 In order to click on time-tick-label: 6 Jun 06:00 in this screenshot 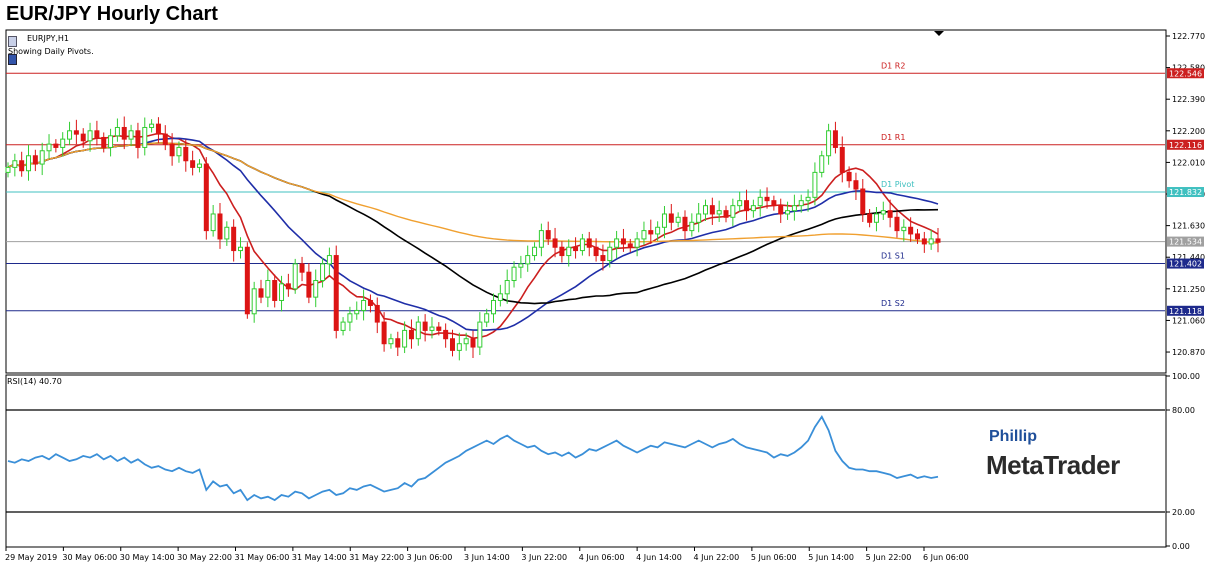, I will do `click(946, 557)`.